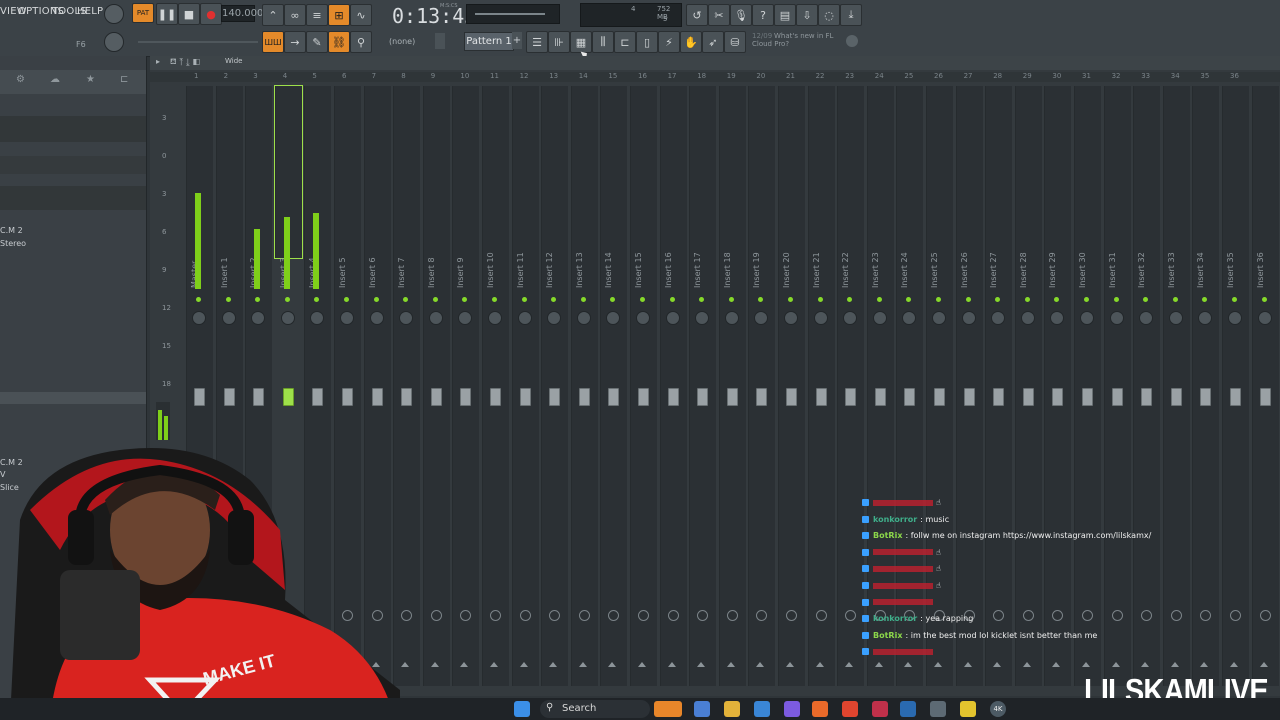 The image size is (1280, 720). Describe the element at coordinates (850, 709) in the screenshot. I see `brave-icon` at that location.